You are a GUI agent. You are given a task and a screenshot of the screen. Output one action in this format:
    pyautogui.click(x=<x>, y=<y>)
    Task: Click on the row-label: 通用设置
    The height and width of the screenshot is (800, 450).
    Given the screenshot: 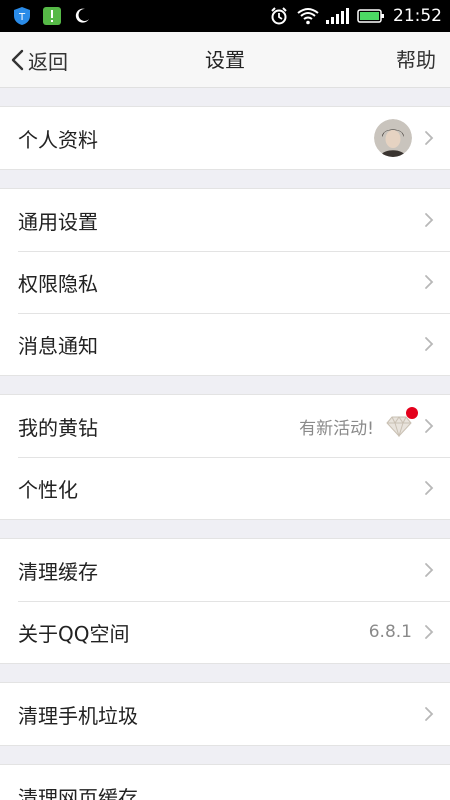 What is the action you would take?
    pyautogui.click(x=58, y=221)
    